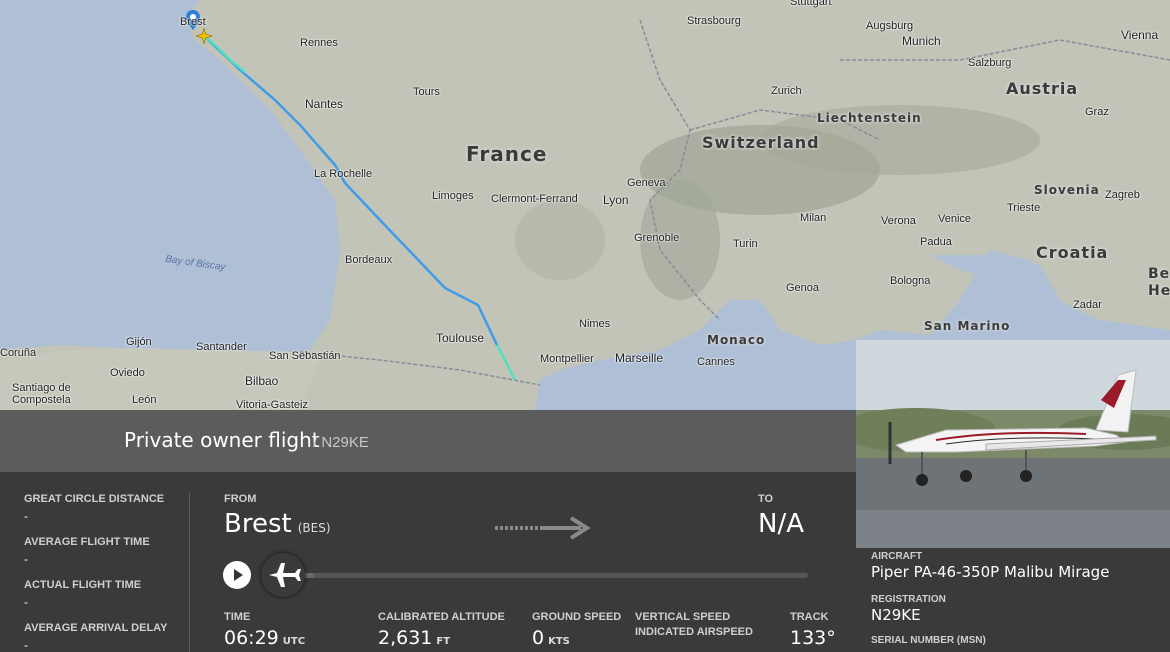  Describe the element at coordinates (222, 440) in the screenshot. I see `flight-title: Private owner flight` at that location.